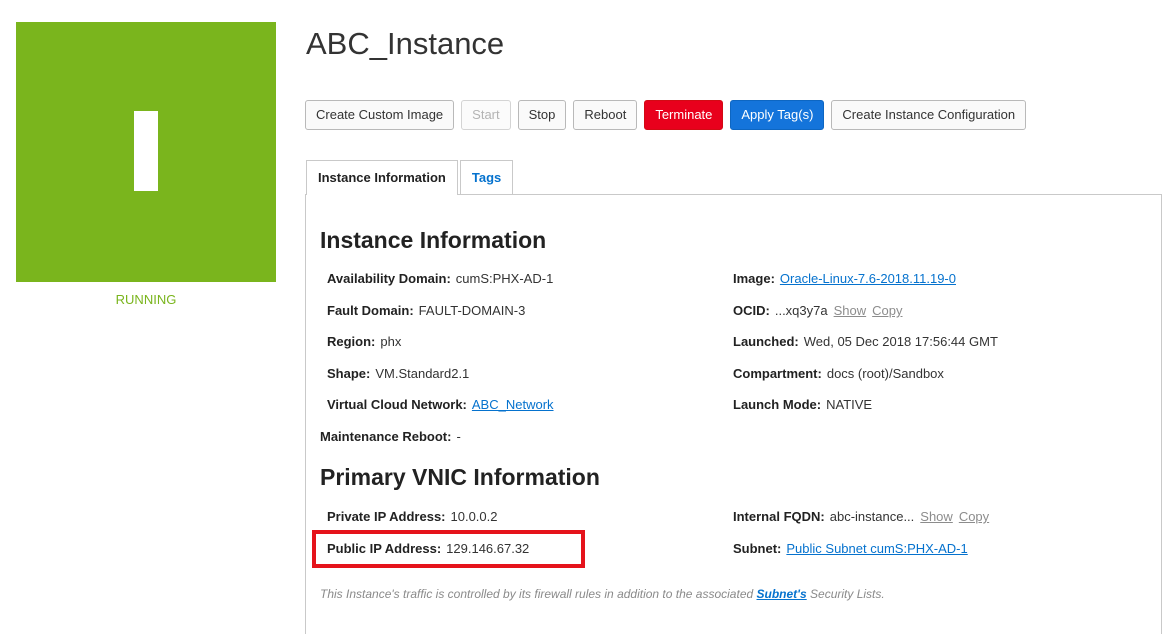  What do you see at coordinates (370, 310) in the screenshot?
I see `fault-domain-label: Fault Domain:` at bounding box center [370, 310].